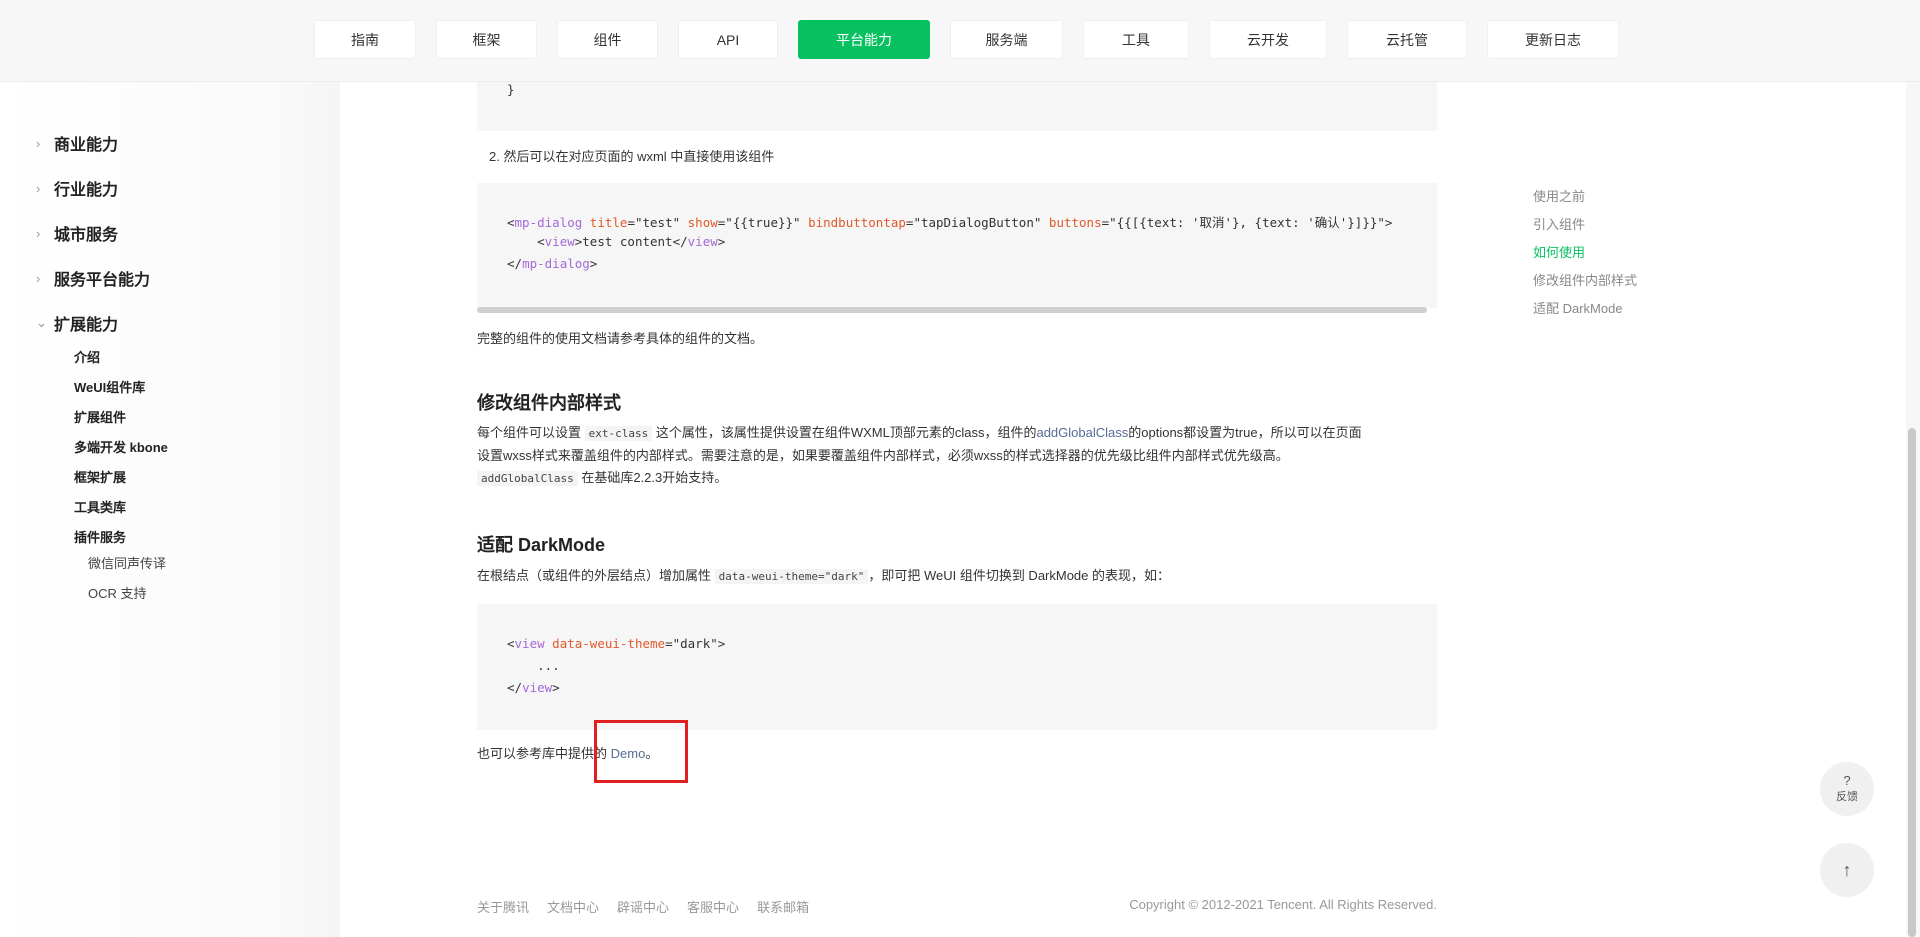 The width and height of the screenshot is (1920, 937). What do you see at coordinates (1847, 797) in the screenshot?
I see `feedback-label: 反馈` at bounding box center [1847, 797].